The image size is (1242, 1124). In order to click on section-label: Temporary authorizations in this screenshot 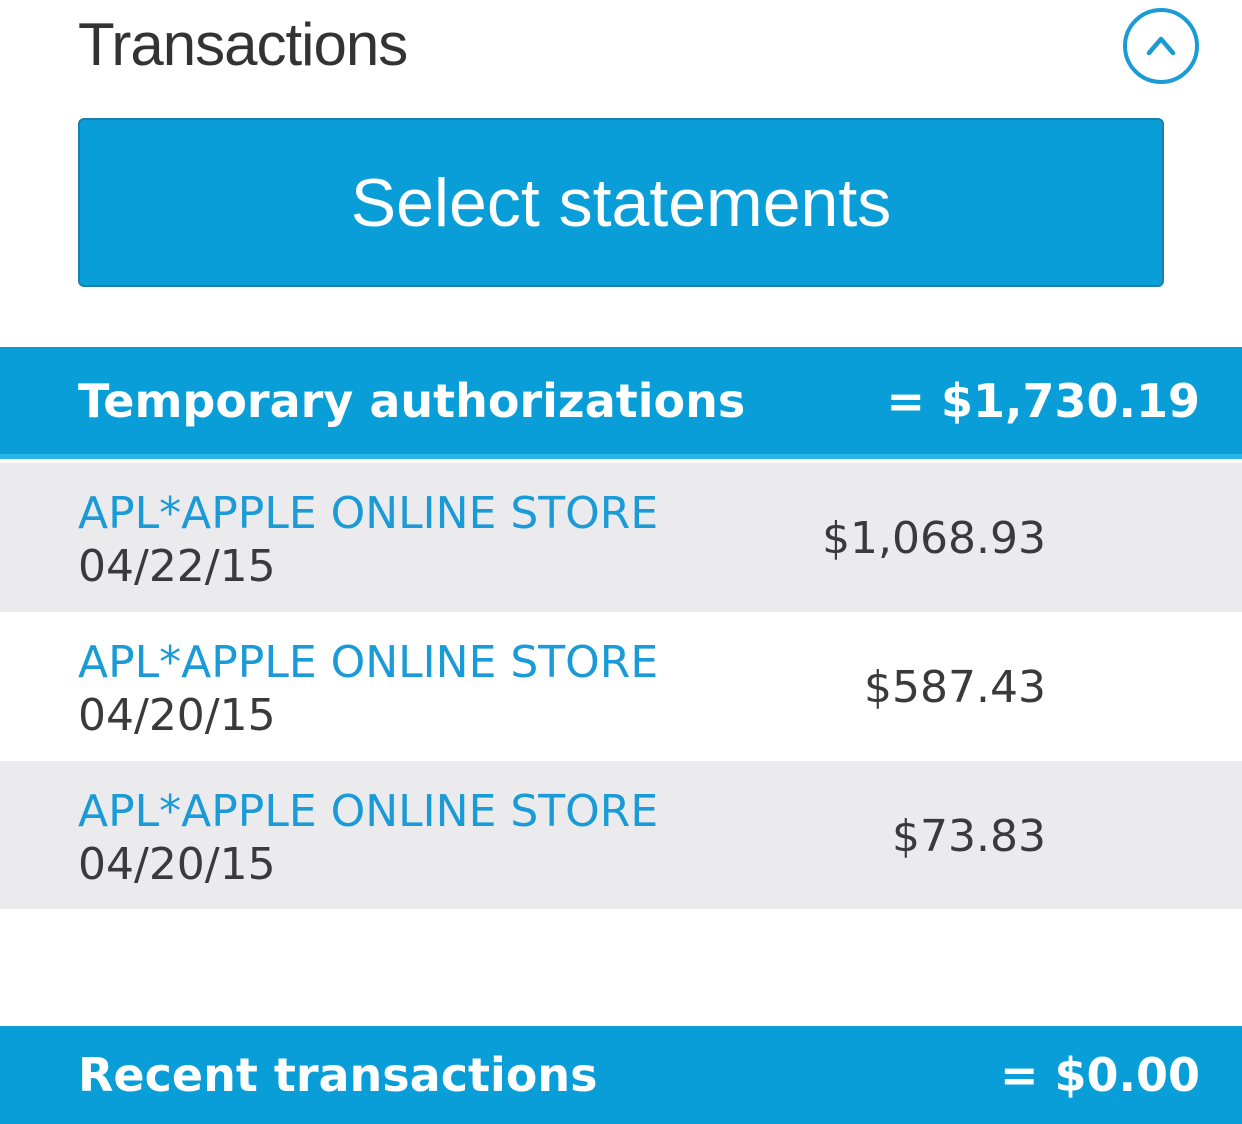, I will do `click(412, 400)`.